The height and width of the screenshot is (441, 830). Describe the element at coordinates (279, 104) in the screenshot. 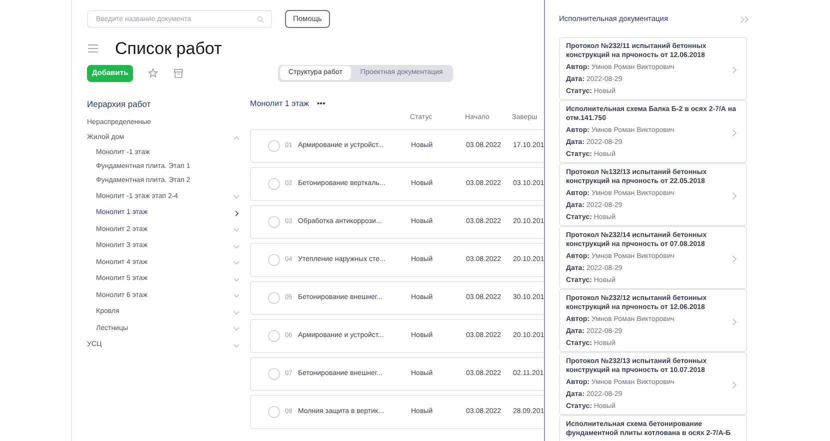

I see `group-title: Монолит 1 этаж` at that location.